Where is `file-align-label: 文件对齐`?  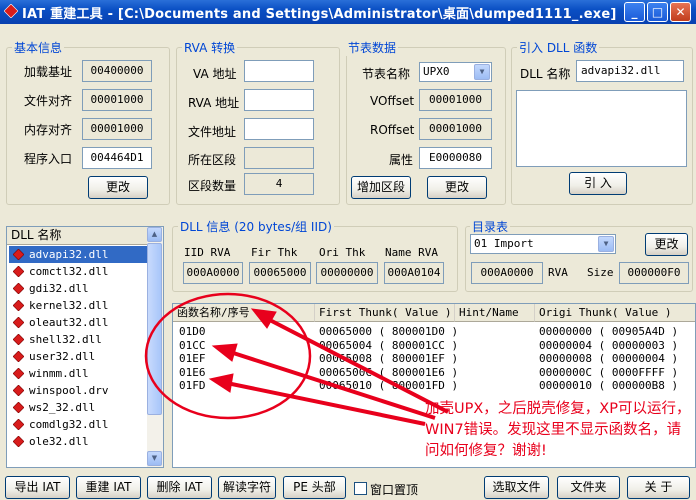
file-align-label: 文件对齐 is located at coordinates (48, 101).